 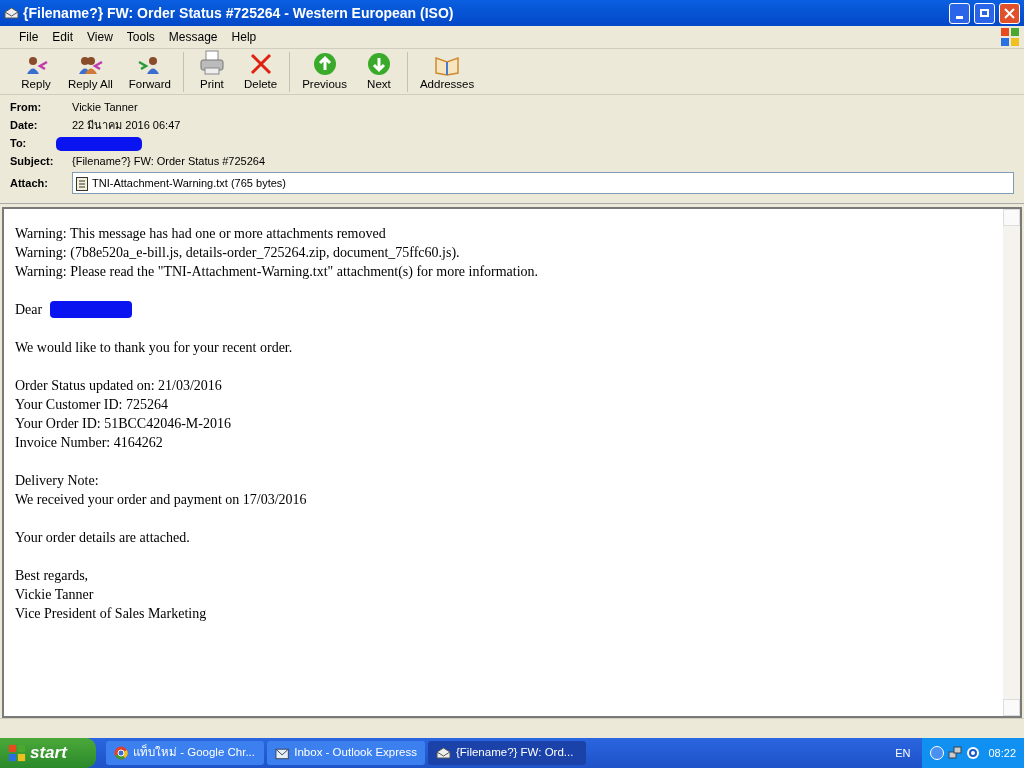 I want to click on toolbar-button: Delete, so click(x=260, y=71).